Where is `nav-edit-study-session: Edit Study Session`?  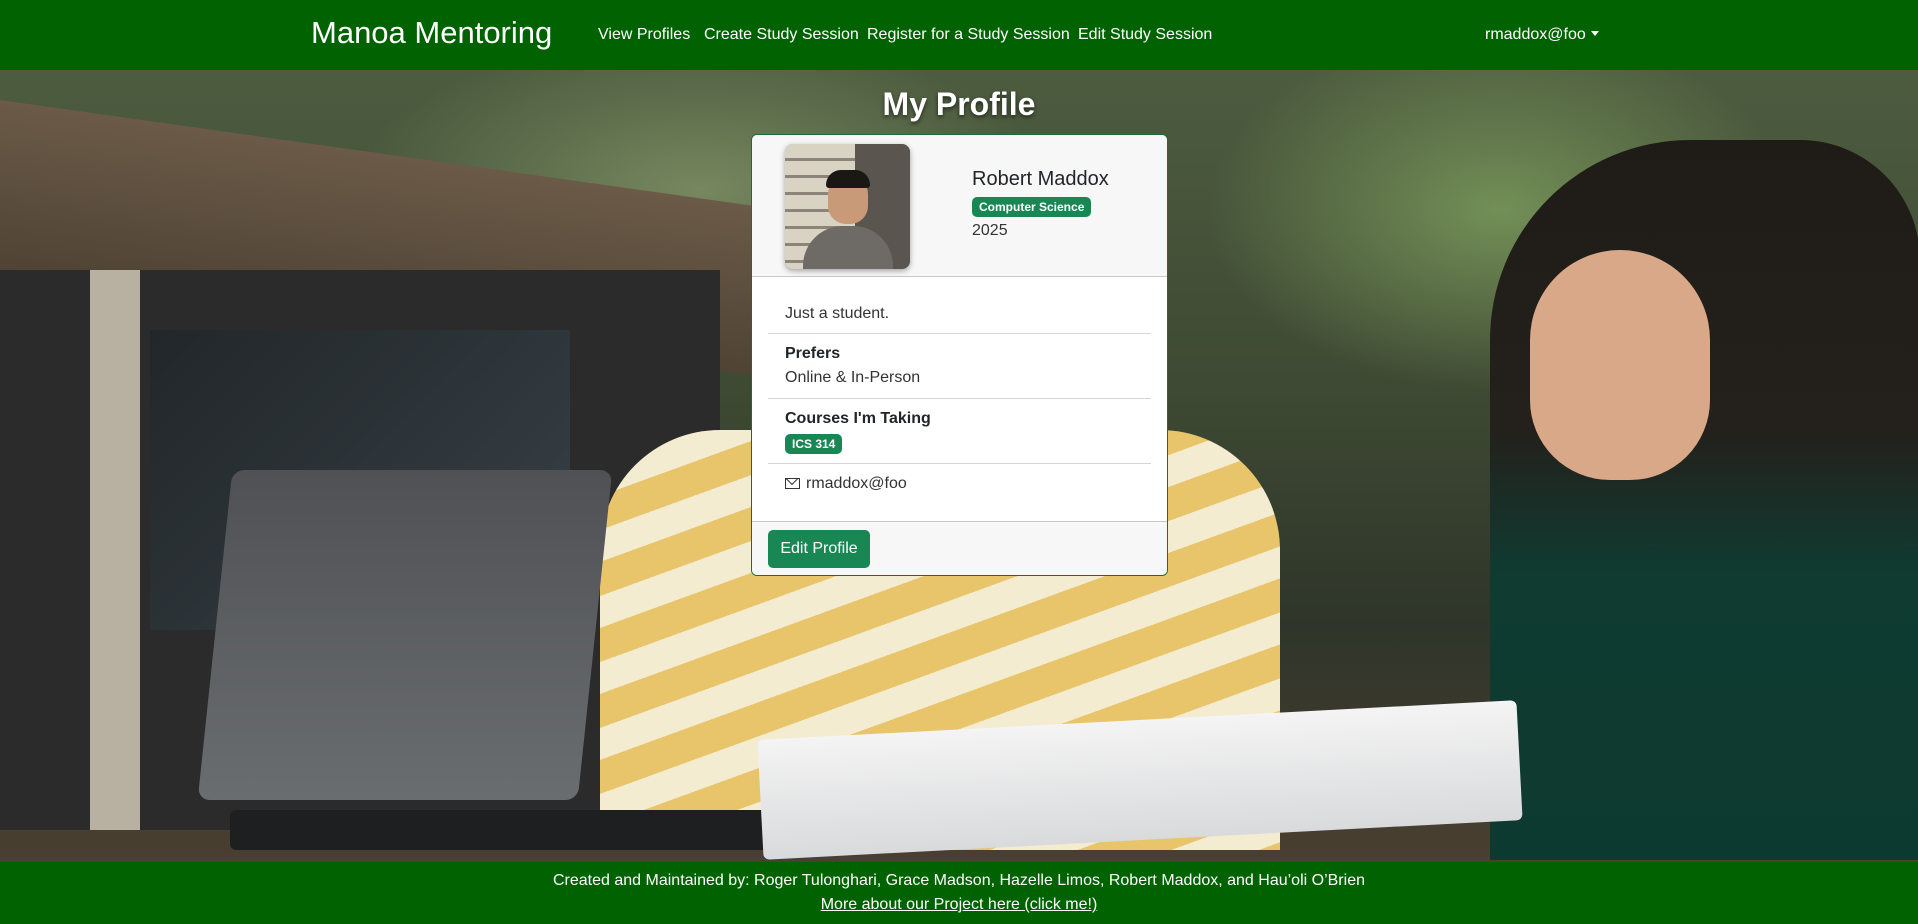 nav-edit-study-session: Edit Study Session is located at coordinates (1145, 35).